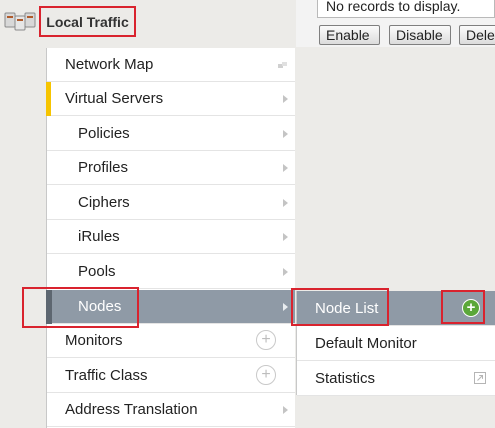 The image size is (495, 428). Describe the element at coordinates (480, 378) in the screenshot. I see `external-link-icon` at that location.